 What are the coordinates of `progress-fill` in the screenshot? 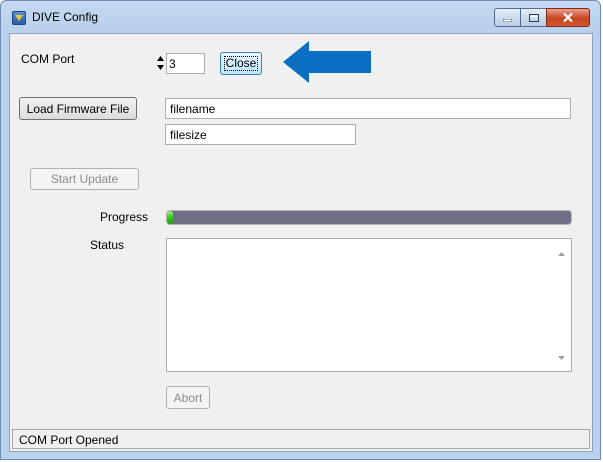 It's located at (170, 217).